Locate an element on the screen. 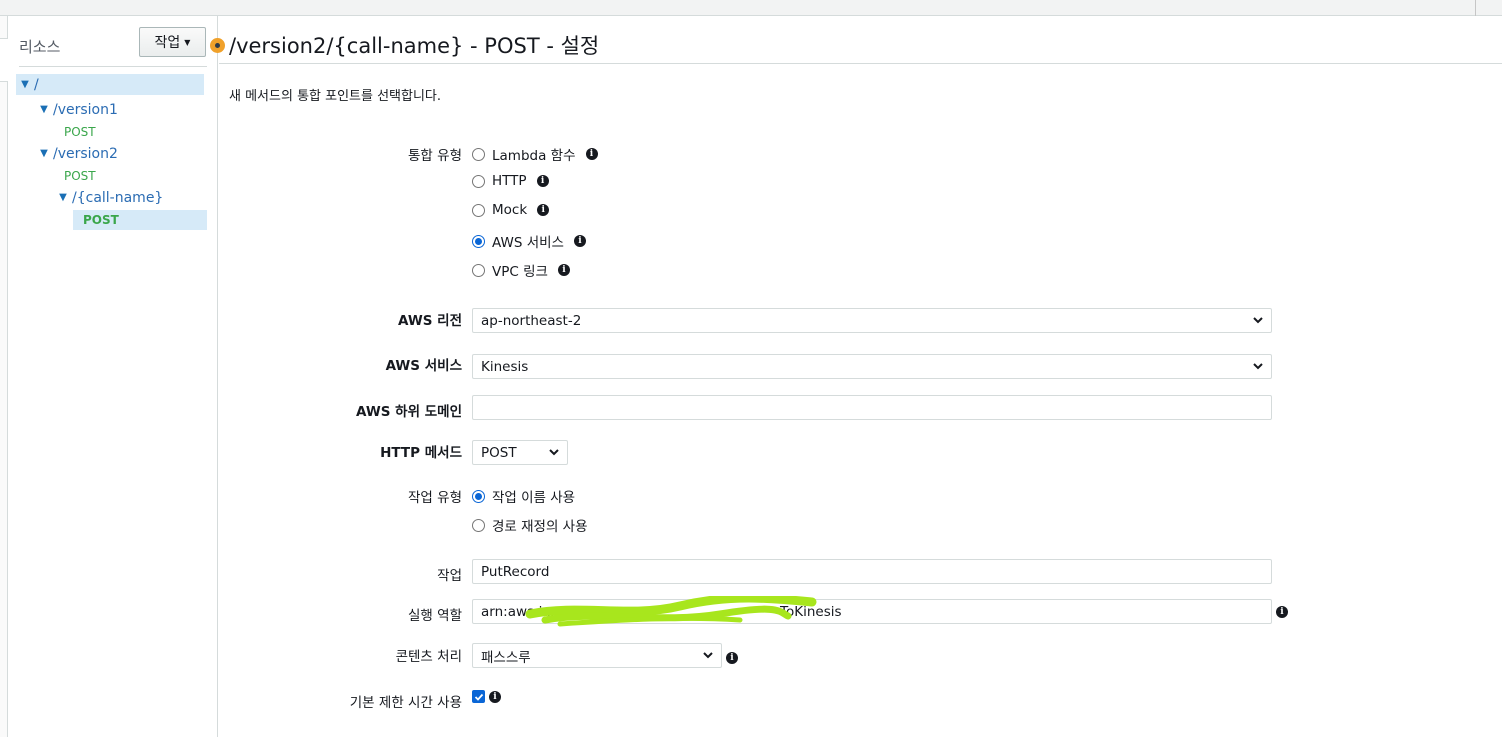  option-label: 경로 재정의 사용 is located at coordinates (540, 527).